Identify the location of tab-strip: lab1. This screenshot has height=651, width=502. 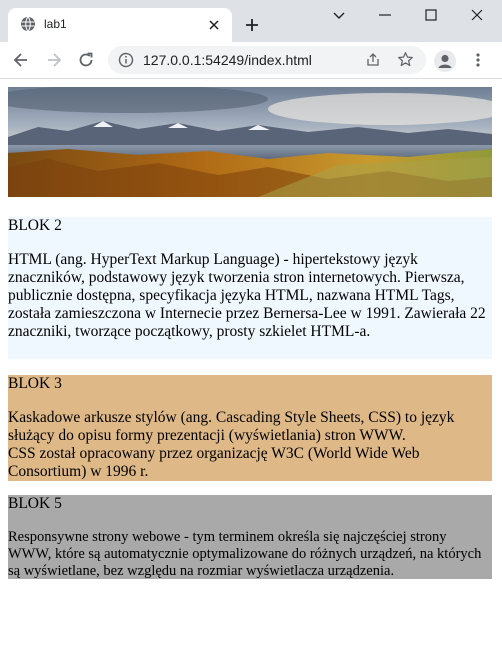
(251, 21).